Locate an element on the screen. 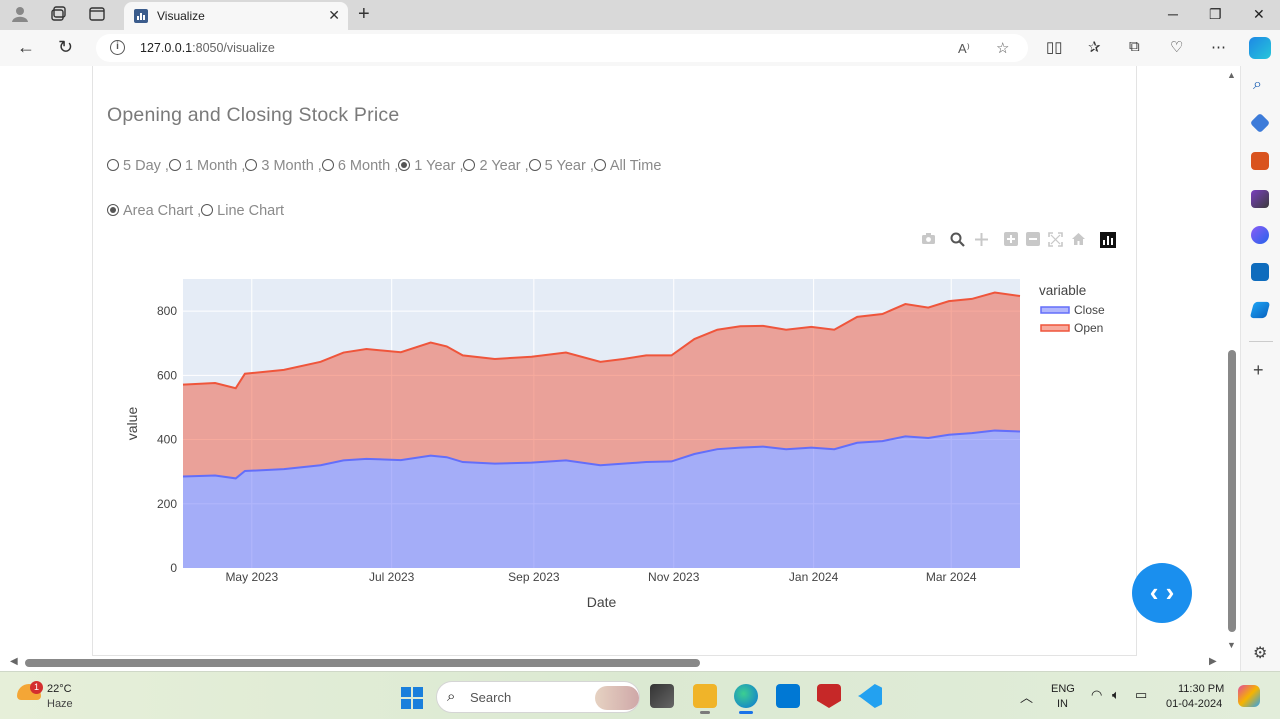  camera-icon is located at coordinates (928, 240).